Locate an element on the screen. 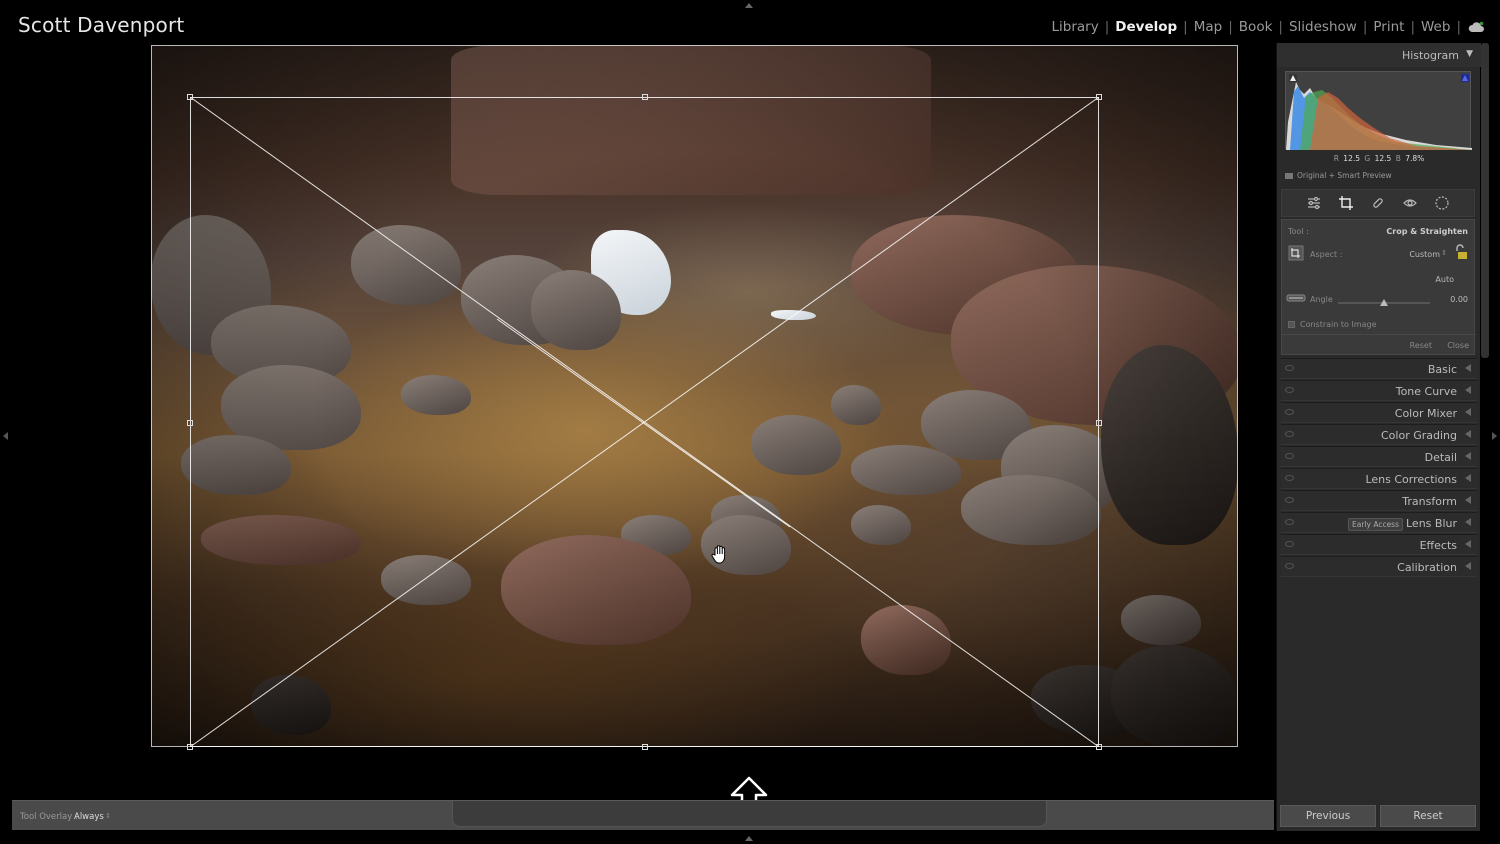 This screenshot has width=1500, height=844. panel-color-mixer: Color Mixer is located at coordinates (1379, 412).